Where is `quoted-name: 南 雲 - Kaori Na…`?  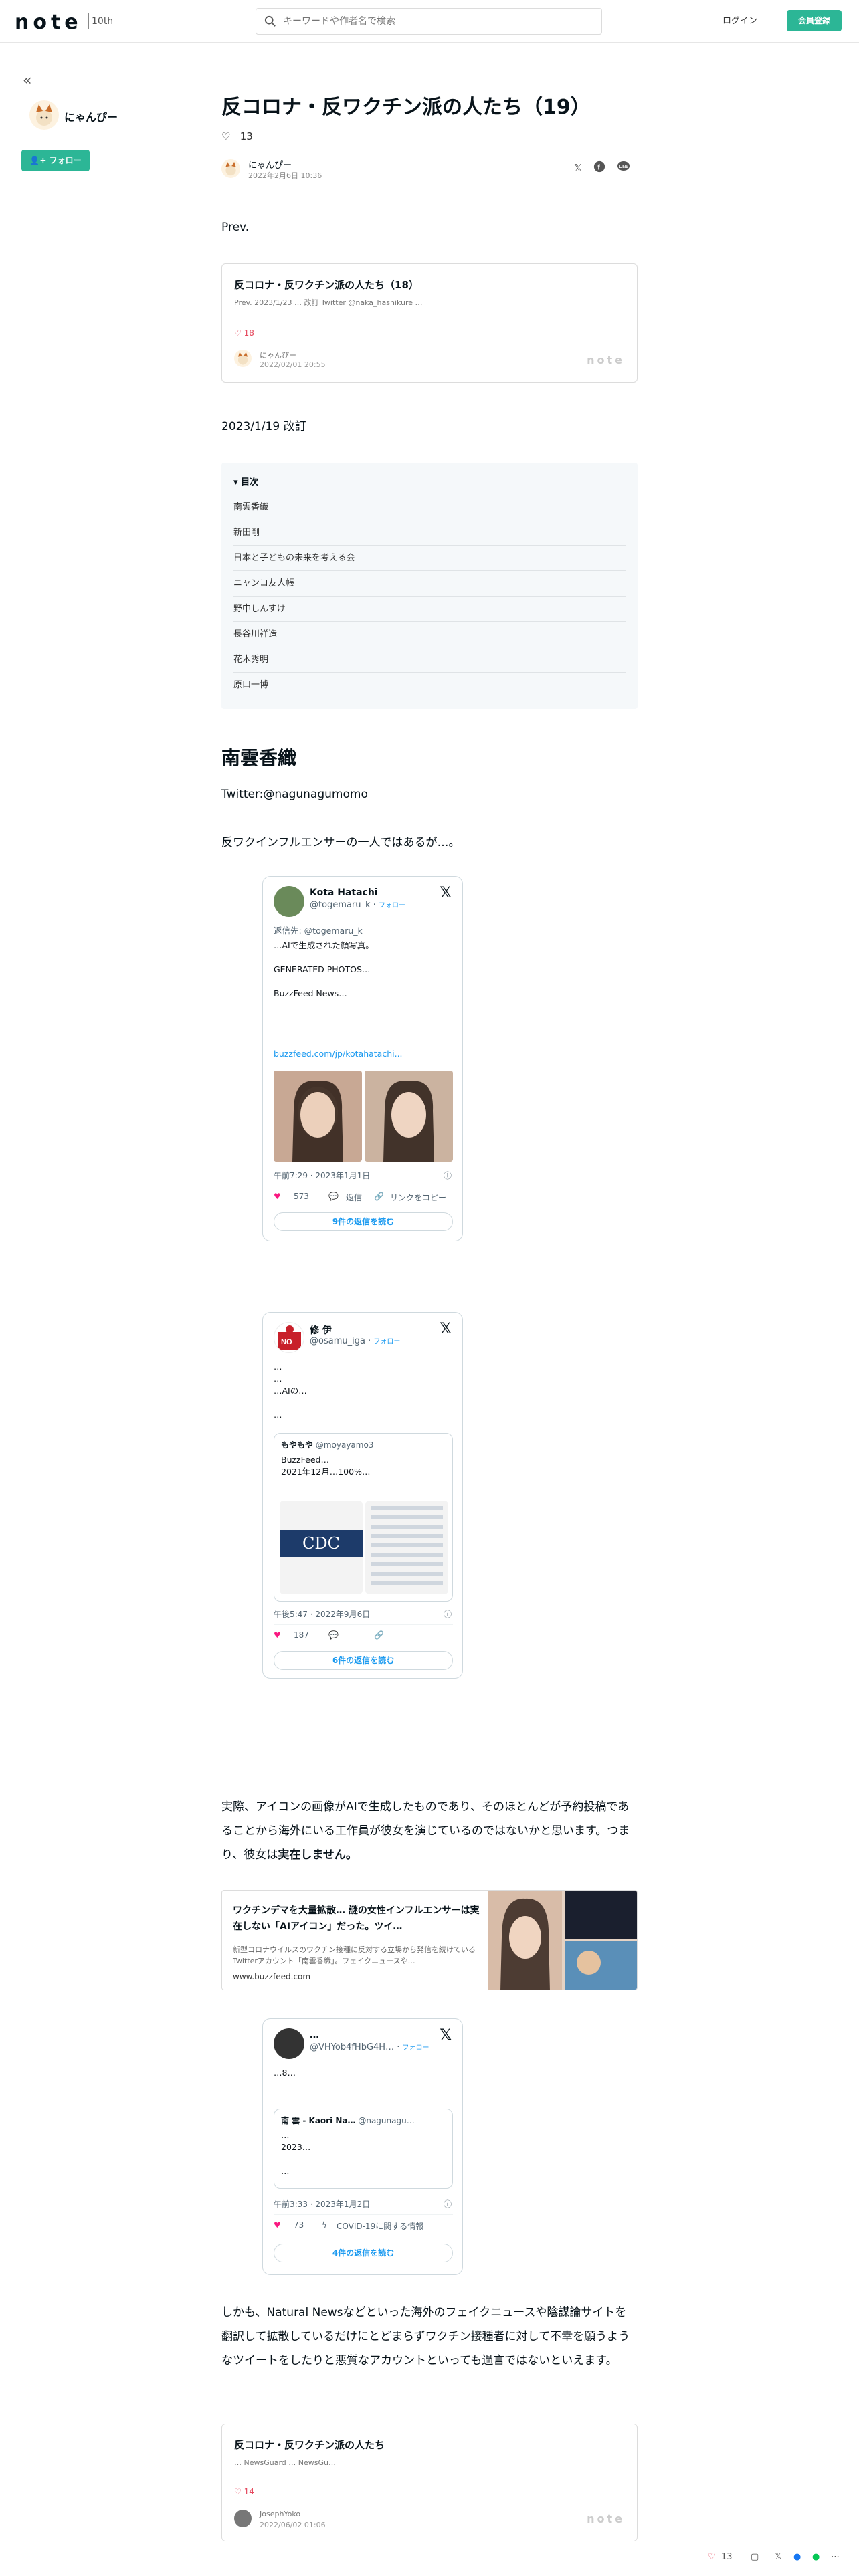
quoted-name: 南 雲 - Kaori Na… is located at coordinates (318, 2121).